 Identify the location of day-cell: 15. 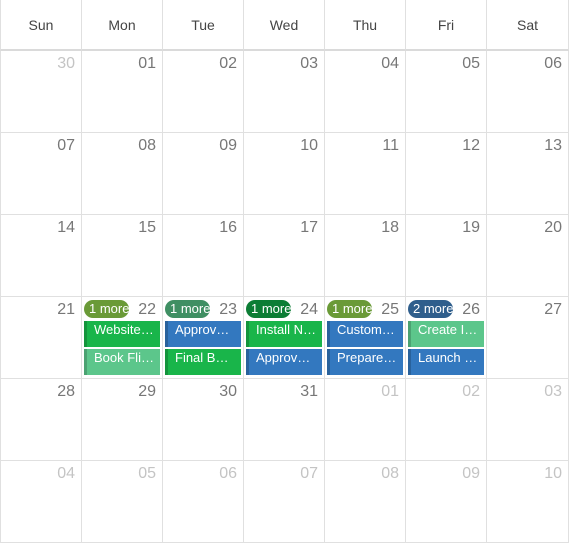
(122, 256).